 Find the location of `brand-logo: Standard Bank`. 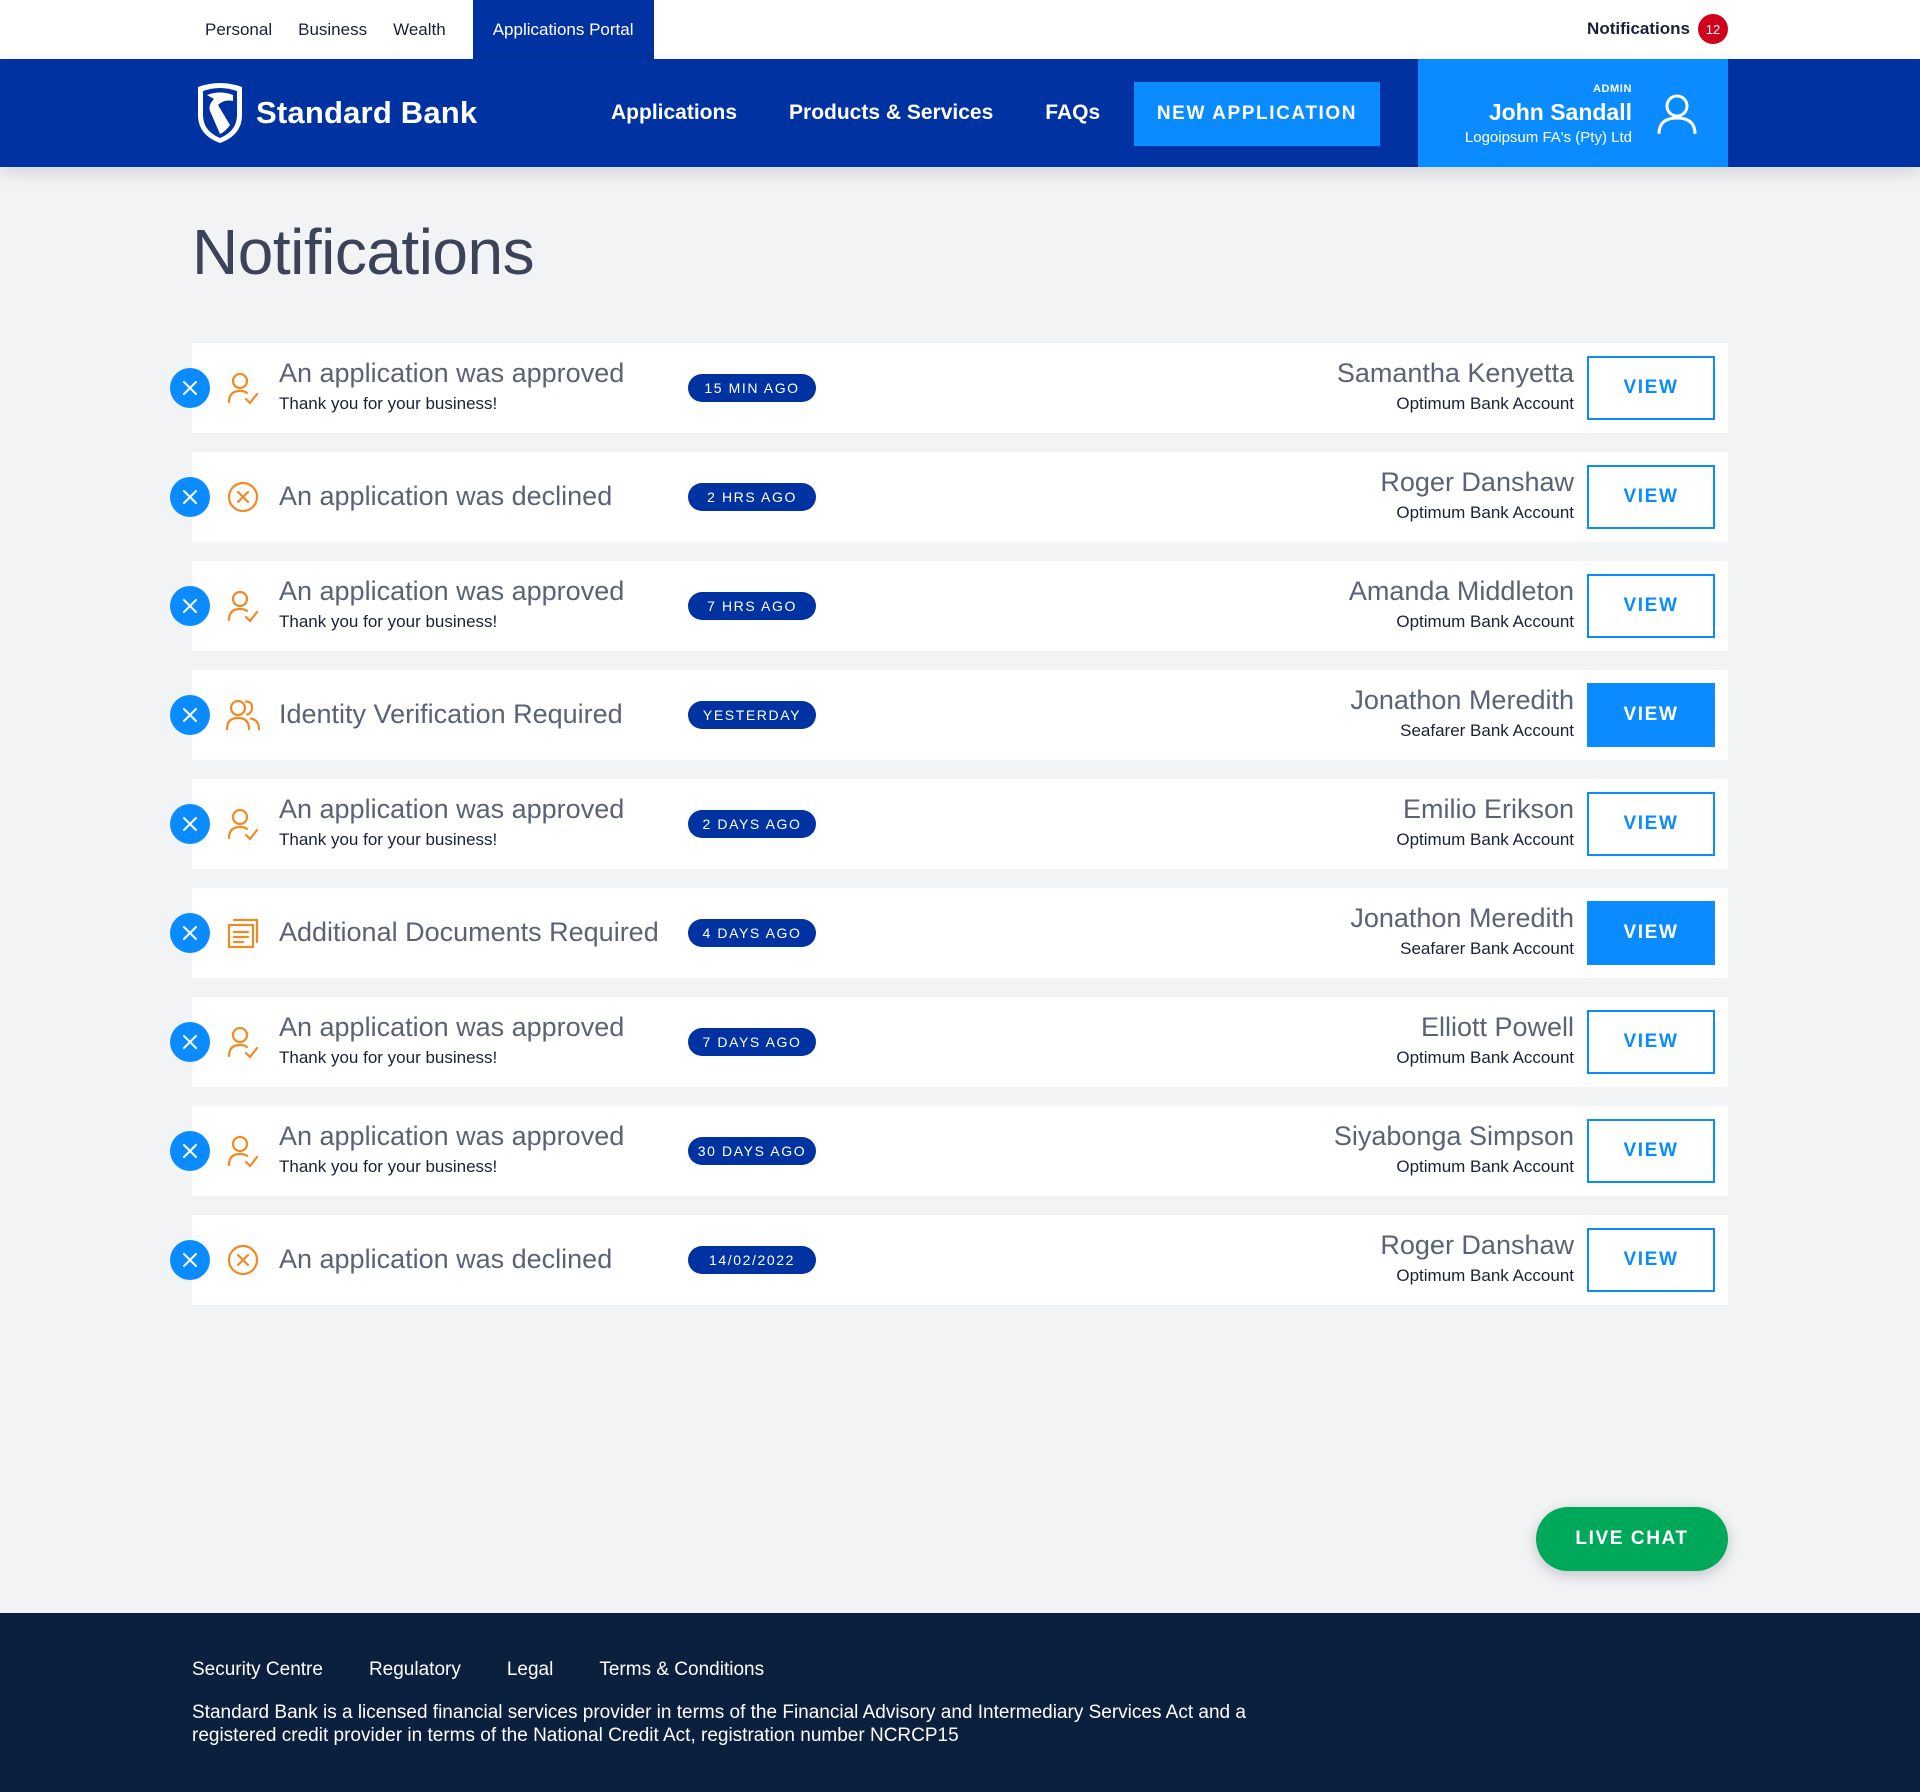

brand-logo: Standard Bank is located at coordinates (335, 113).